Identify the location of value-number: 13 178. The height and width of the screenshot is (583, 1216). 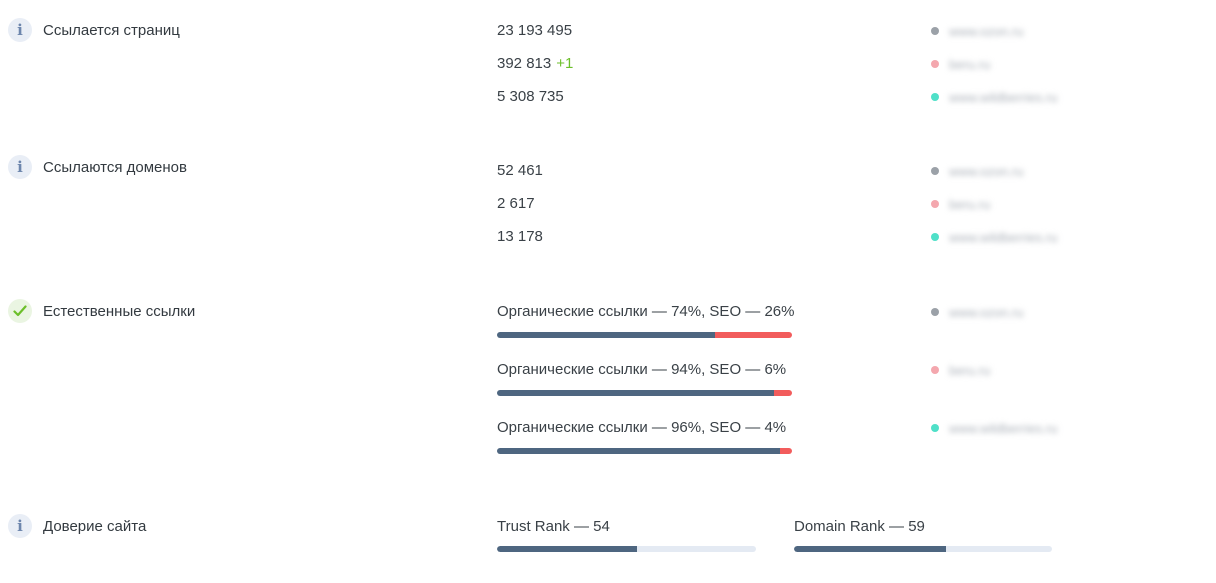
(520, 236).